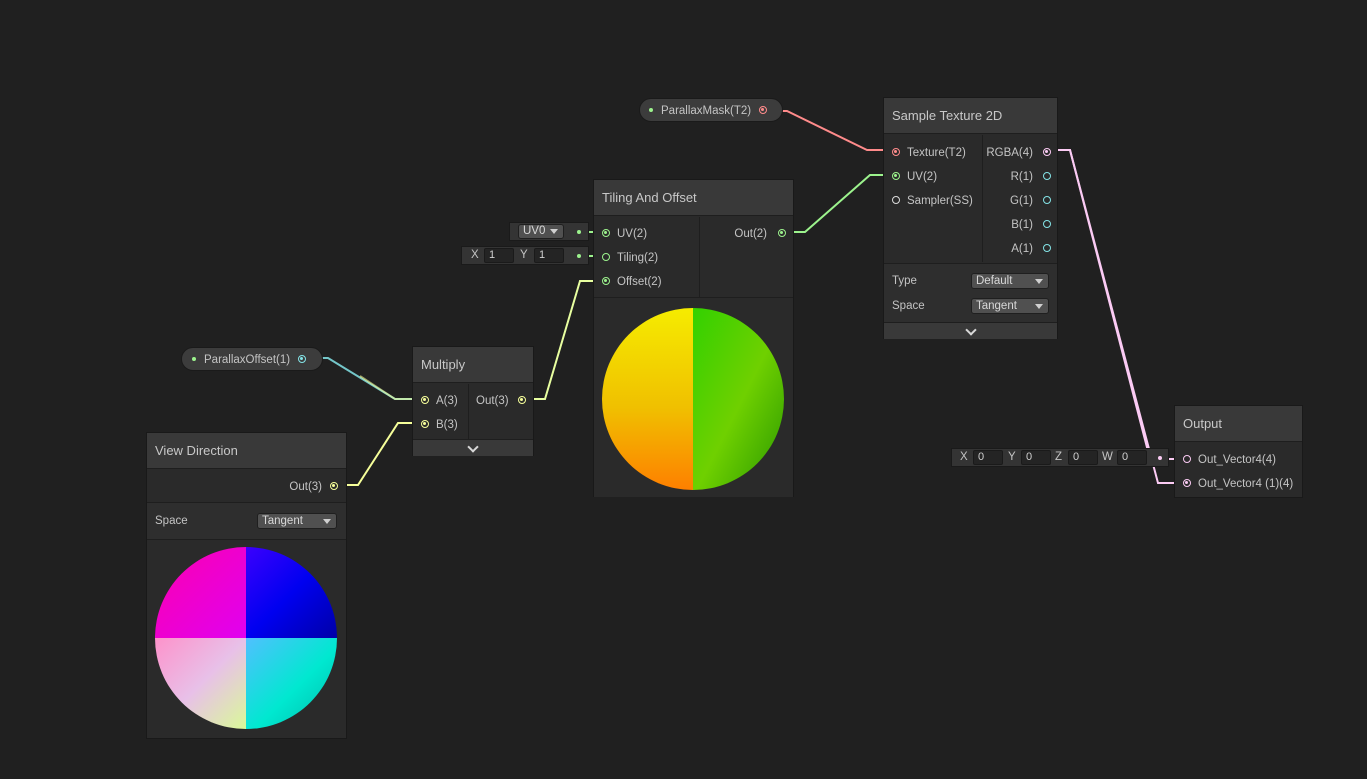 Image resolution: width=1367 pixels, height=779 pixels. Describe the element at coordinates (425, 400) in the screenshot. I see `a-in-port` at that location.